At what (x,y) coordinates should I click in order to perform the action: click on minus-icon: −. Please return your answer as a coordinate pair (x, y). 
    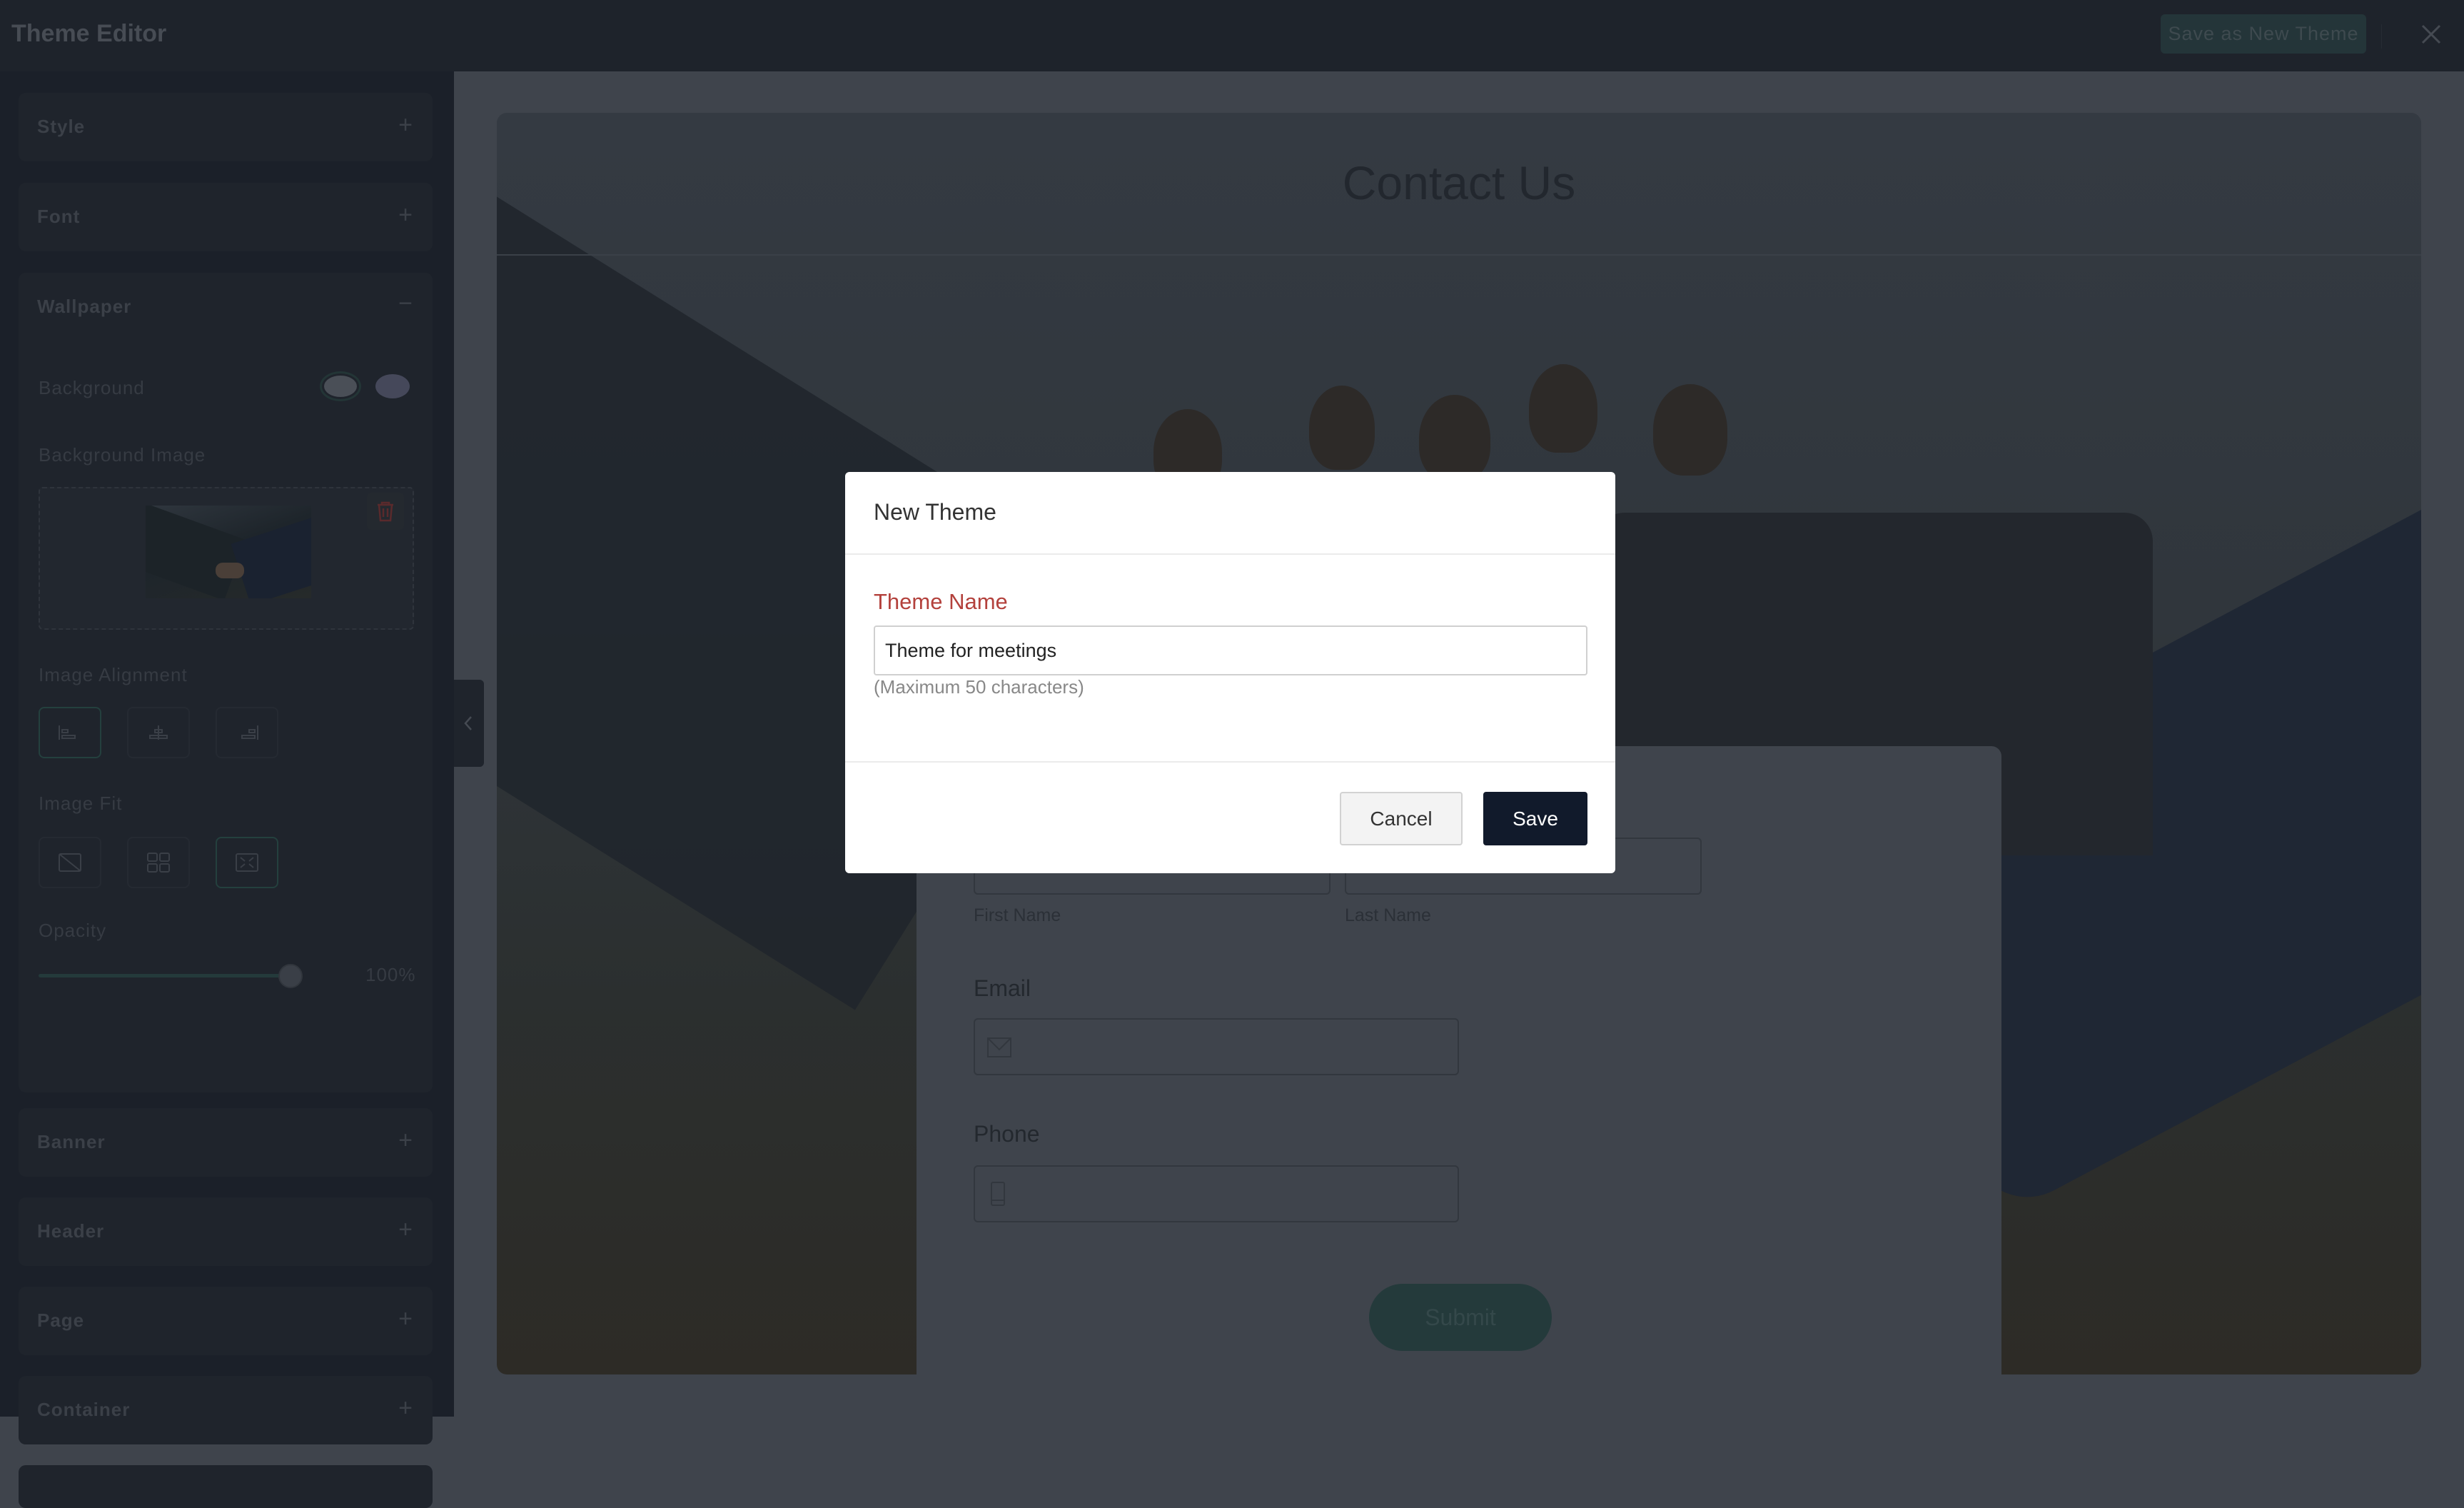
    Looking at the image, I should click on (405, 304).